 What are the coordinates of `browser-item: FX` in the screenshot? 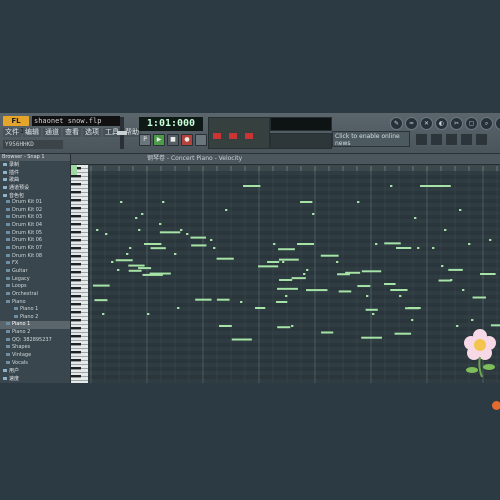 It's located at (35, 264).